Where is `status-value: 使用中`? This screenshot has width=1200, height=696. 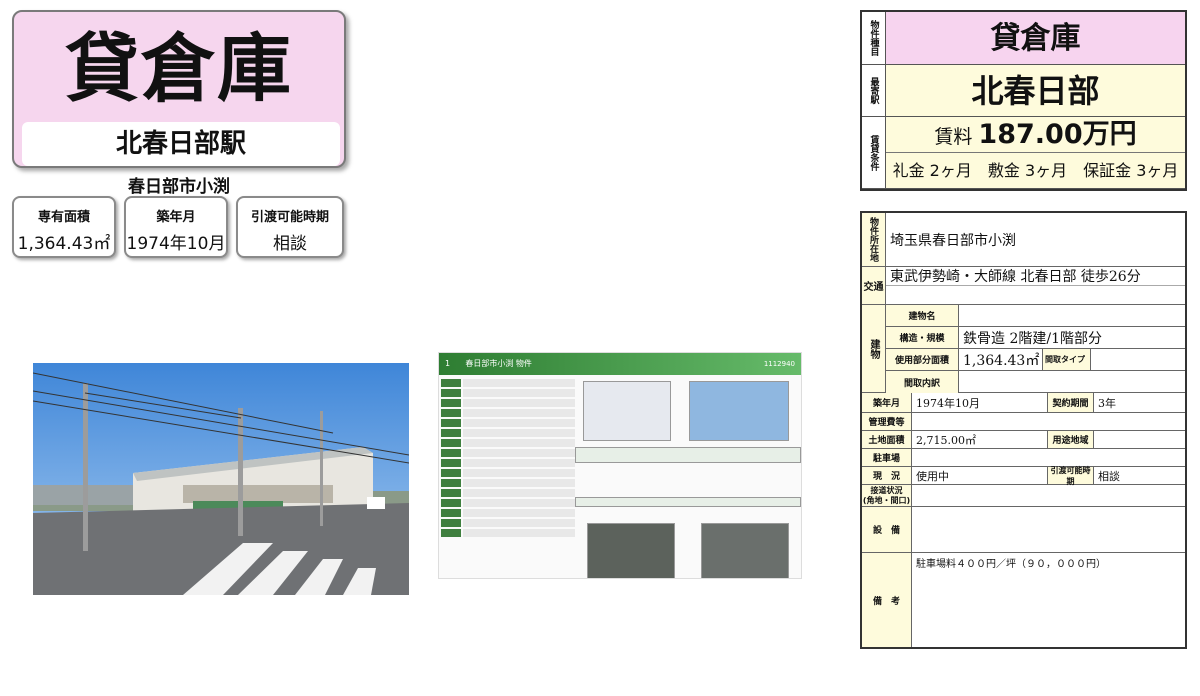
status-value: 使用中 is located at coordinates (980, 475).